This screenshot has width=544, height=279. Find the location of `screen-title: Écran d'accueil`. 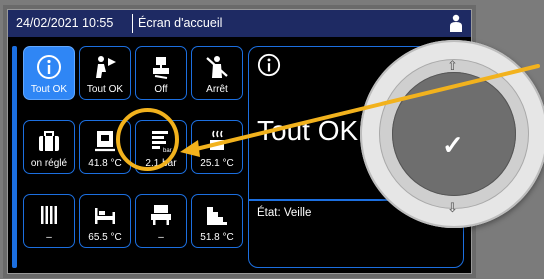

screen-title: Écran d'accueil is located at coordinates (180, 23).